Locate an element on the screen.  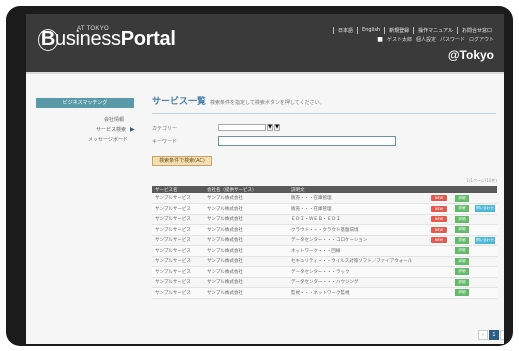
category-select is located at coordinates (242, 127).